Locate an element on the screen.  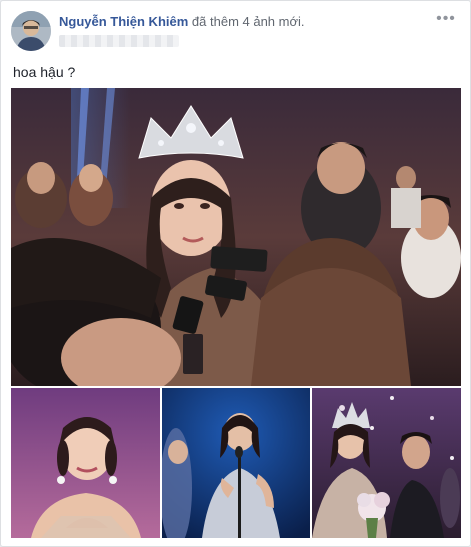
blurred-timestamp is located at coordinates (119, 41).